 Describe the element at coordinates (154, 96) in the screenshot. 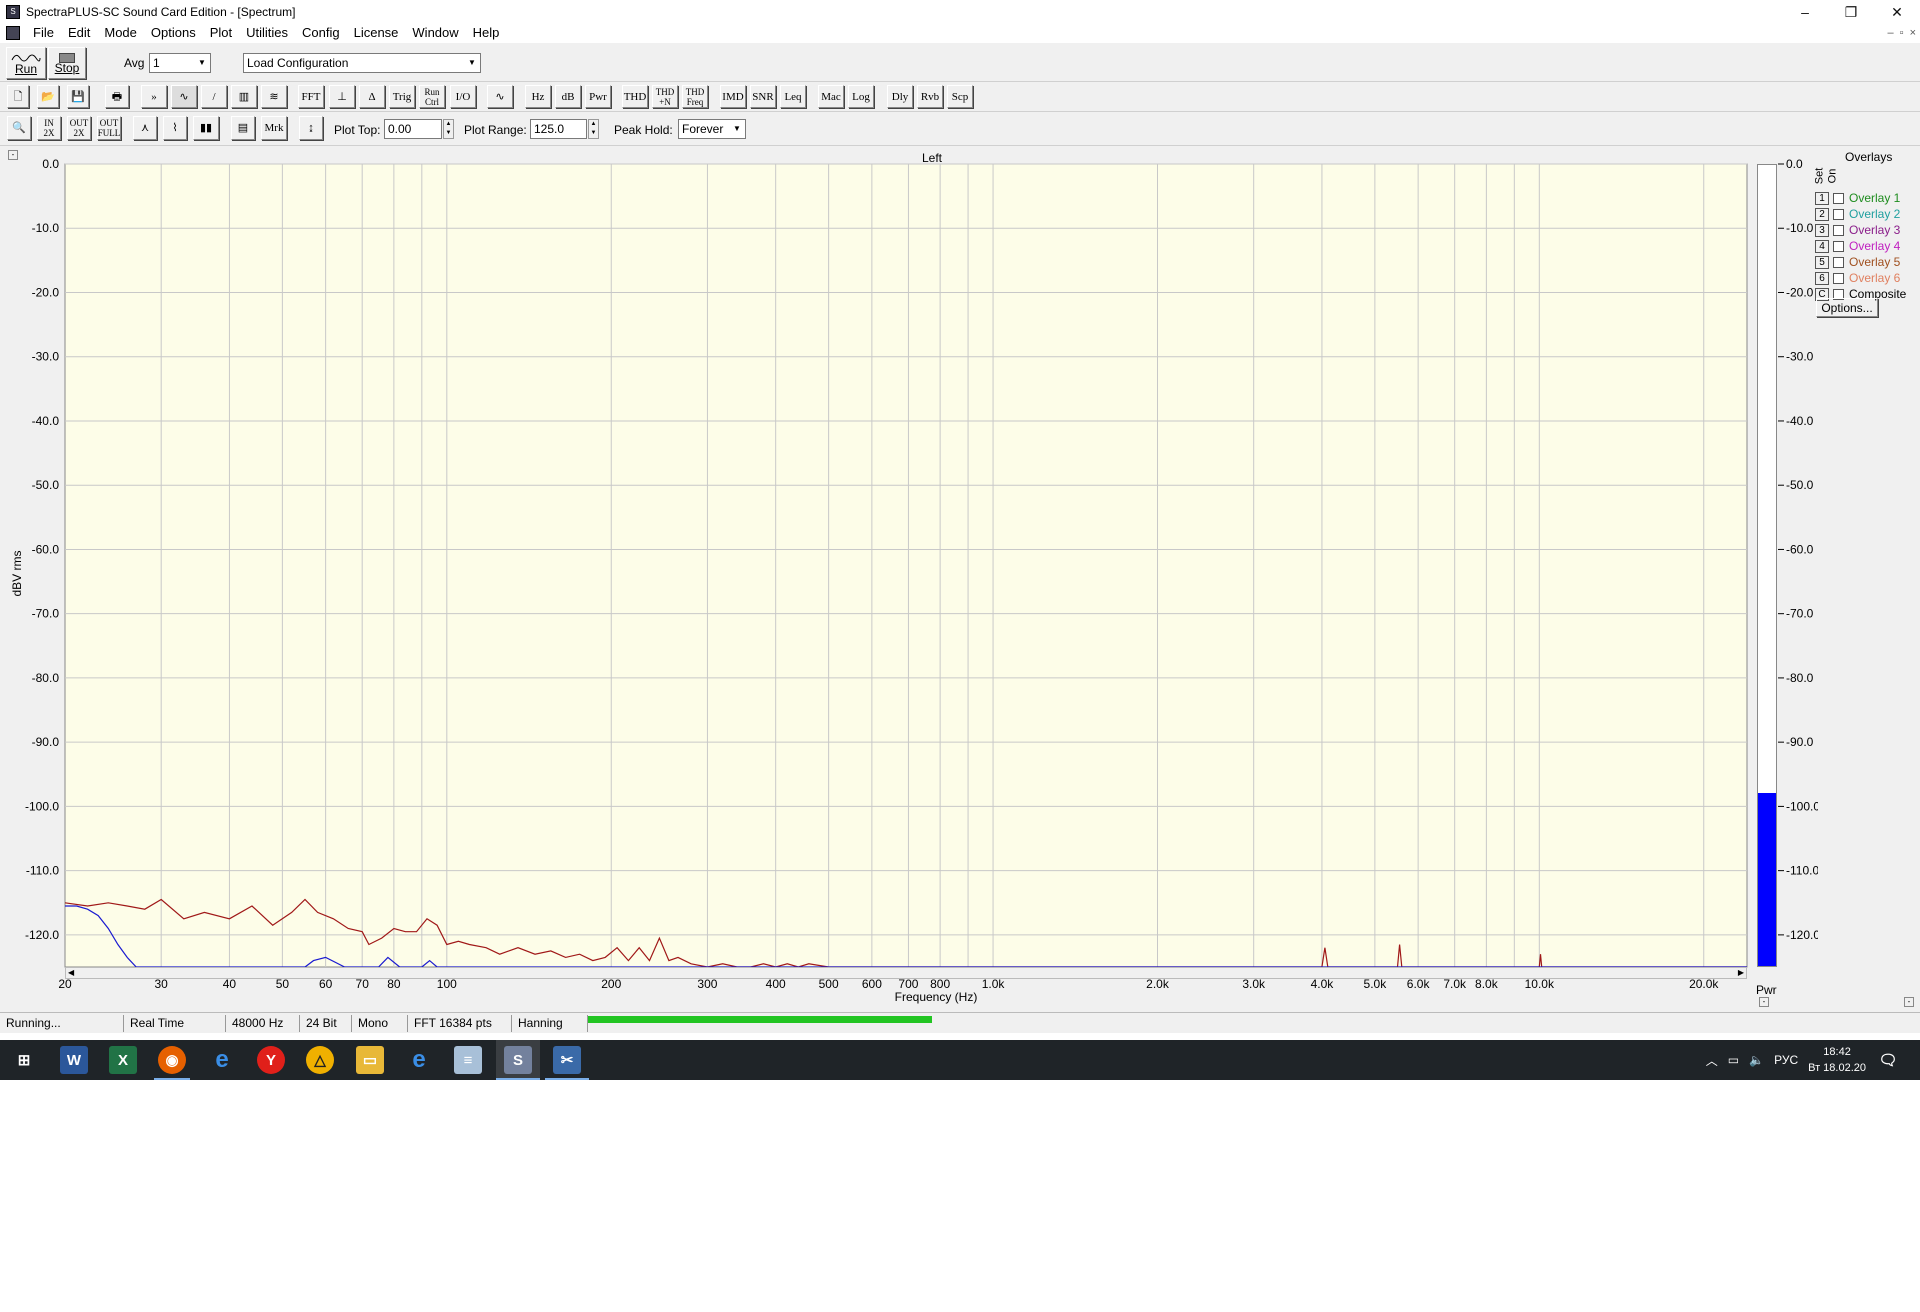

I see `mode-forward-button: »` at that location.